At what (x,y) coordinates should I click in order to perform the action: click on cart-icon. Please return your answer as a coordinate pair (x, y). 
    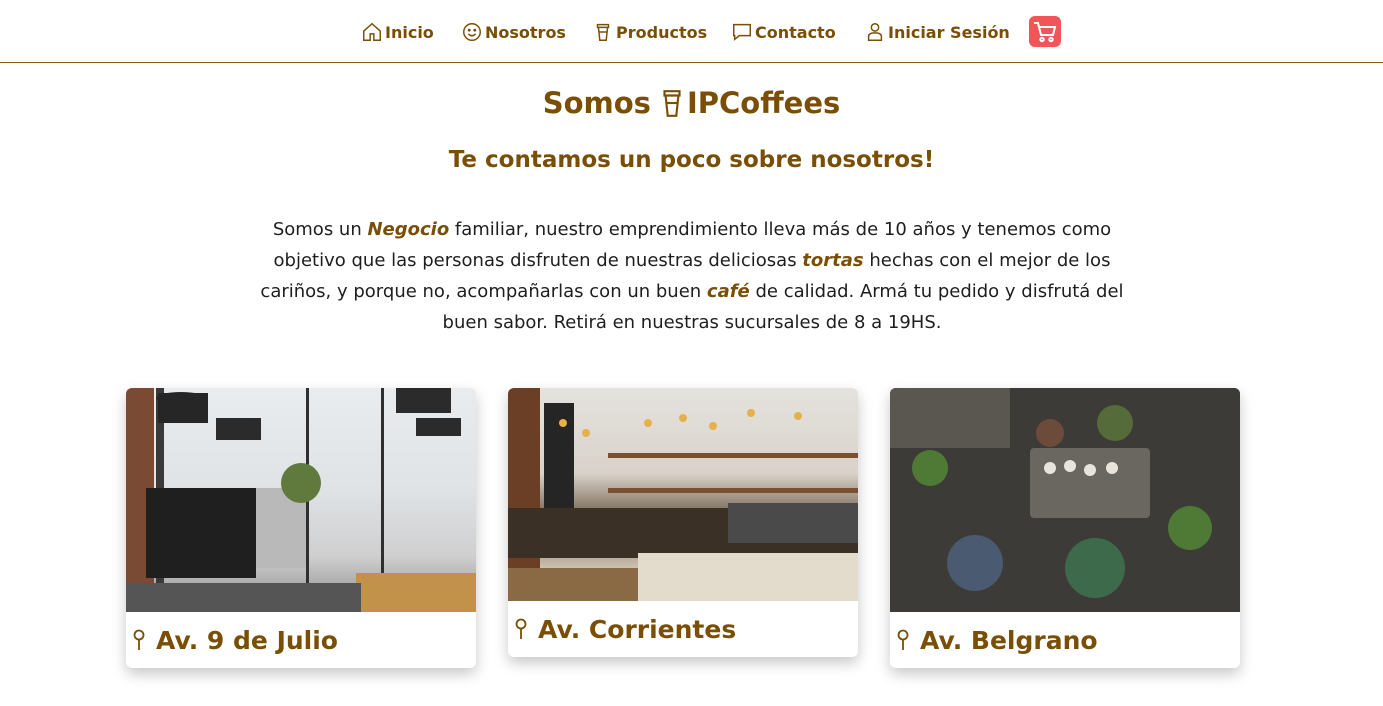
    Looking at the image, I should click on (1045, 31).